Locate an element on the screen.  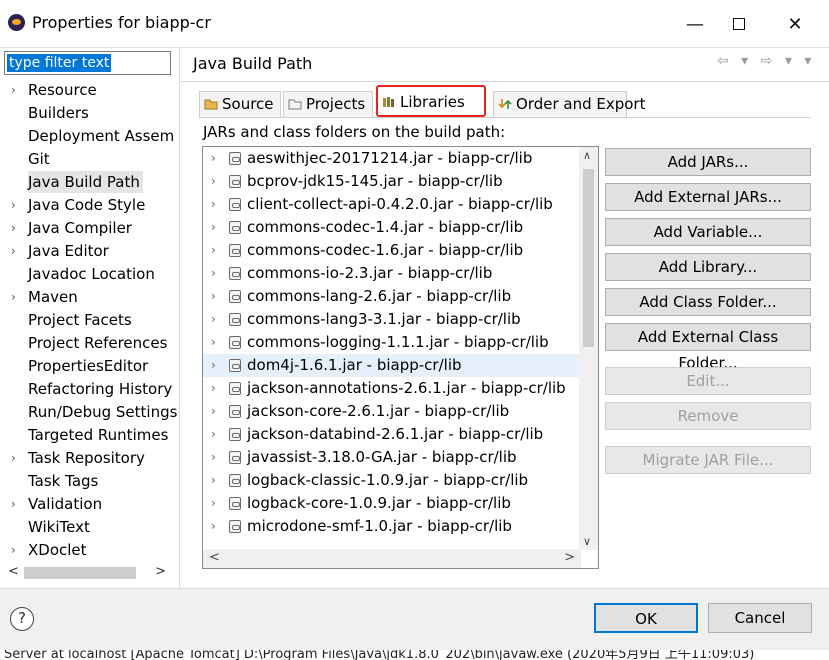
jar-list-item: › javassist-3.18.0-GA.jar - biapp-cr/lib is located at coordinates (400, 457).